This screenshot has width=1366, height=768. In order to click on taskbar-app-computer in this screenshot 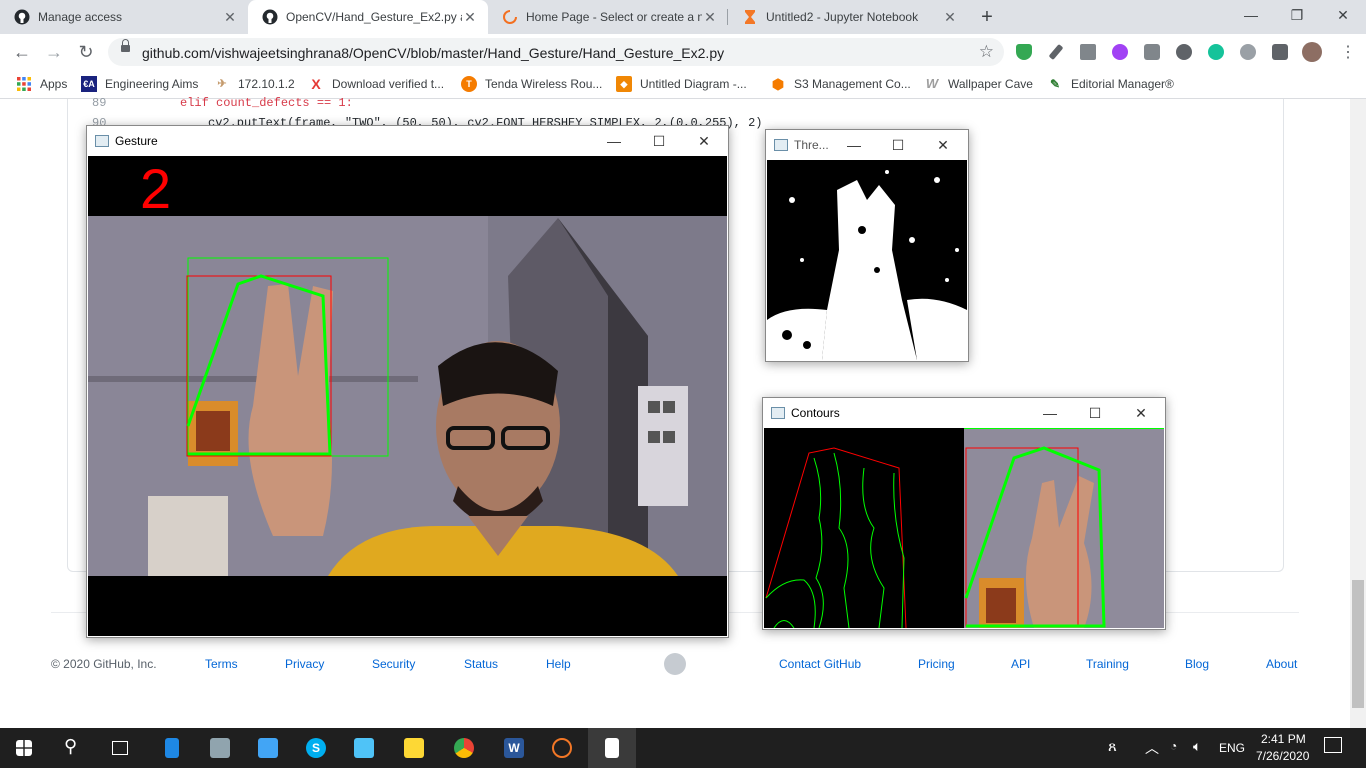, I will do `click(364, 748)`.